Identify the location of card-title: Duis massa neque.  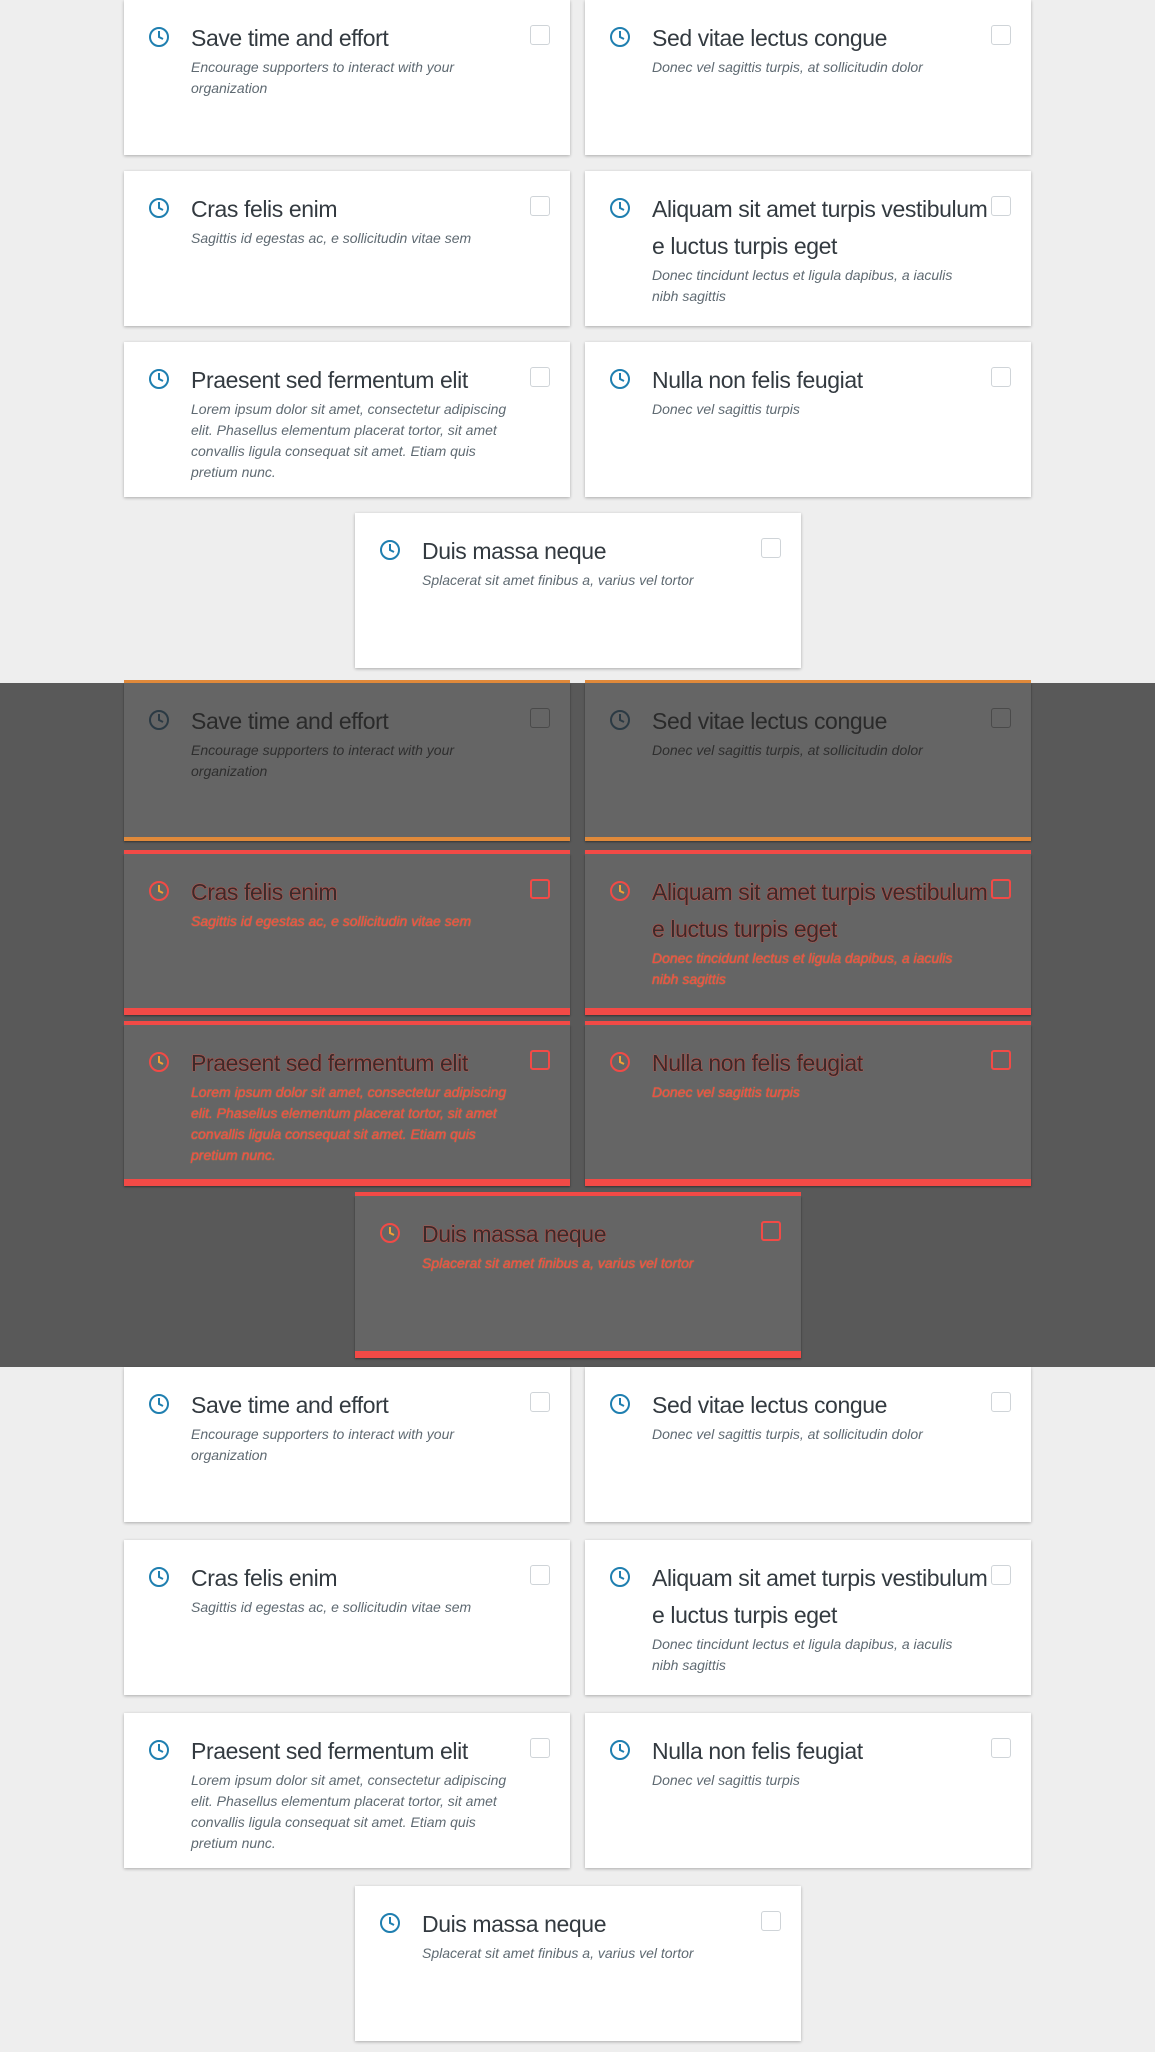
(514, 1924).